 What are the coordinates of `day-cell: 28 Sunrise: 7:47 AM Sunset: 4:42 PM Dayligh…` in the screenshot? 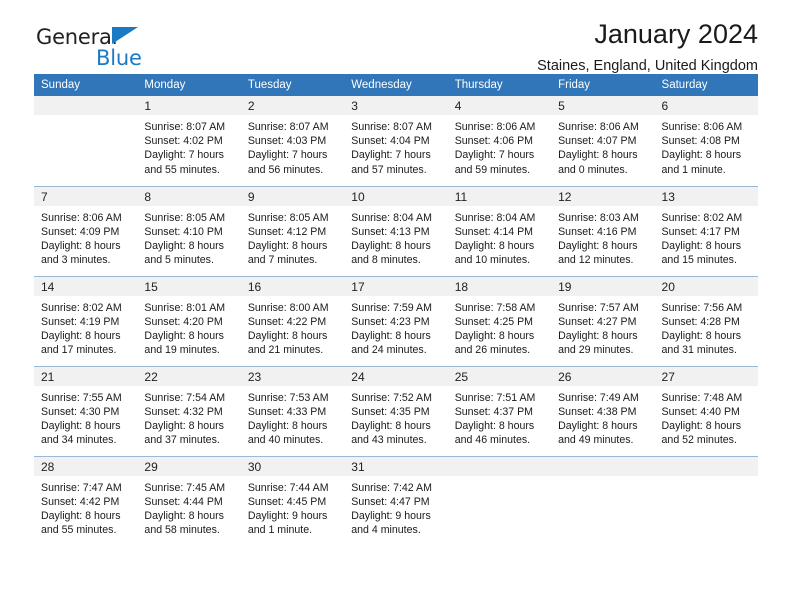 It's located at (86, 500).